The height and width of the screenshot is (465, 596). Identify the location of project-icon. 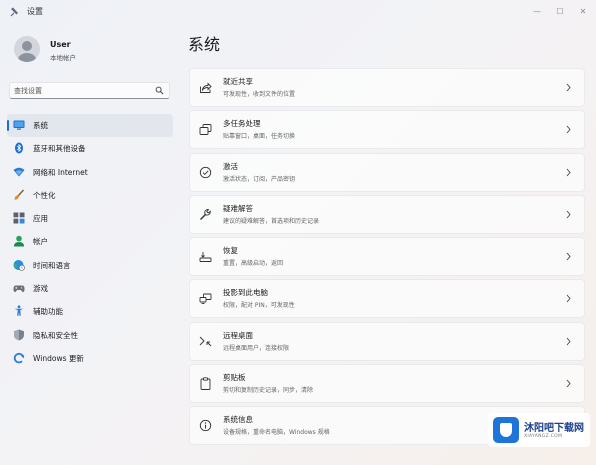
(205, 299).